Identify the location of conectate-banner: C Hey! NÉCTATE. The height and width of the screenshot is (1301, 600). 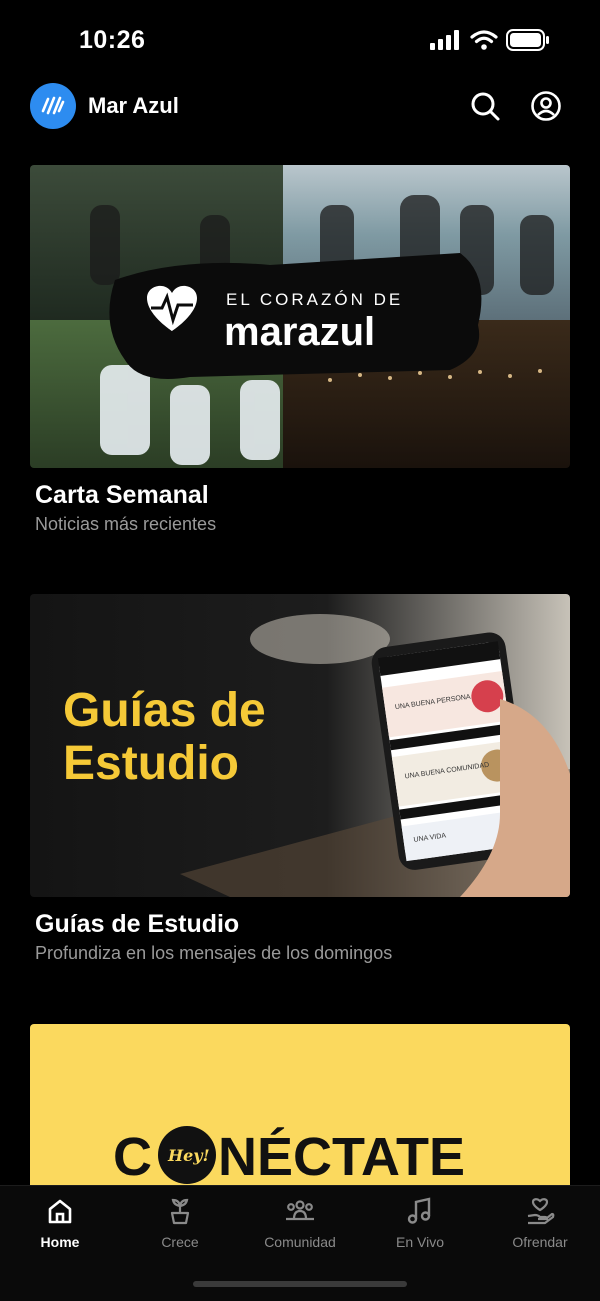
(289, 1155).